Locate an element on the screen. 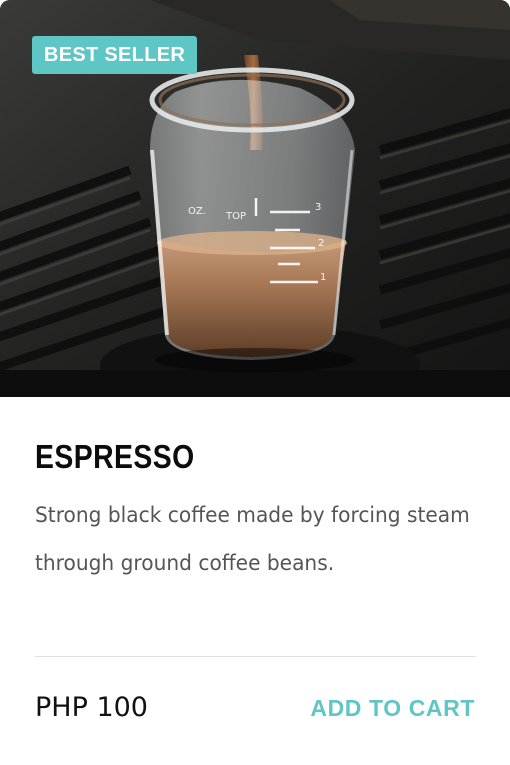 The image size is (510, 765). product-title: ESPRESSO is located at coordinates (115, 456).